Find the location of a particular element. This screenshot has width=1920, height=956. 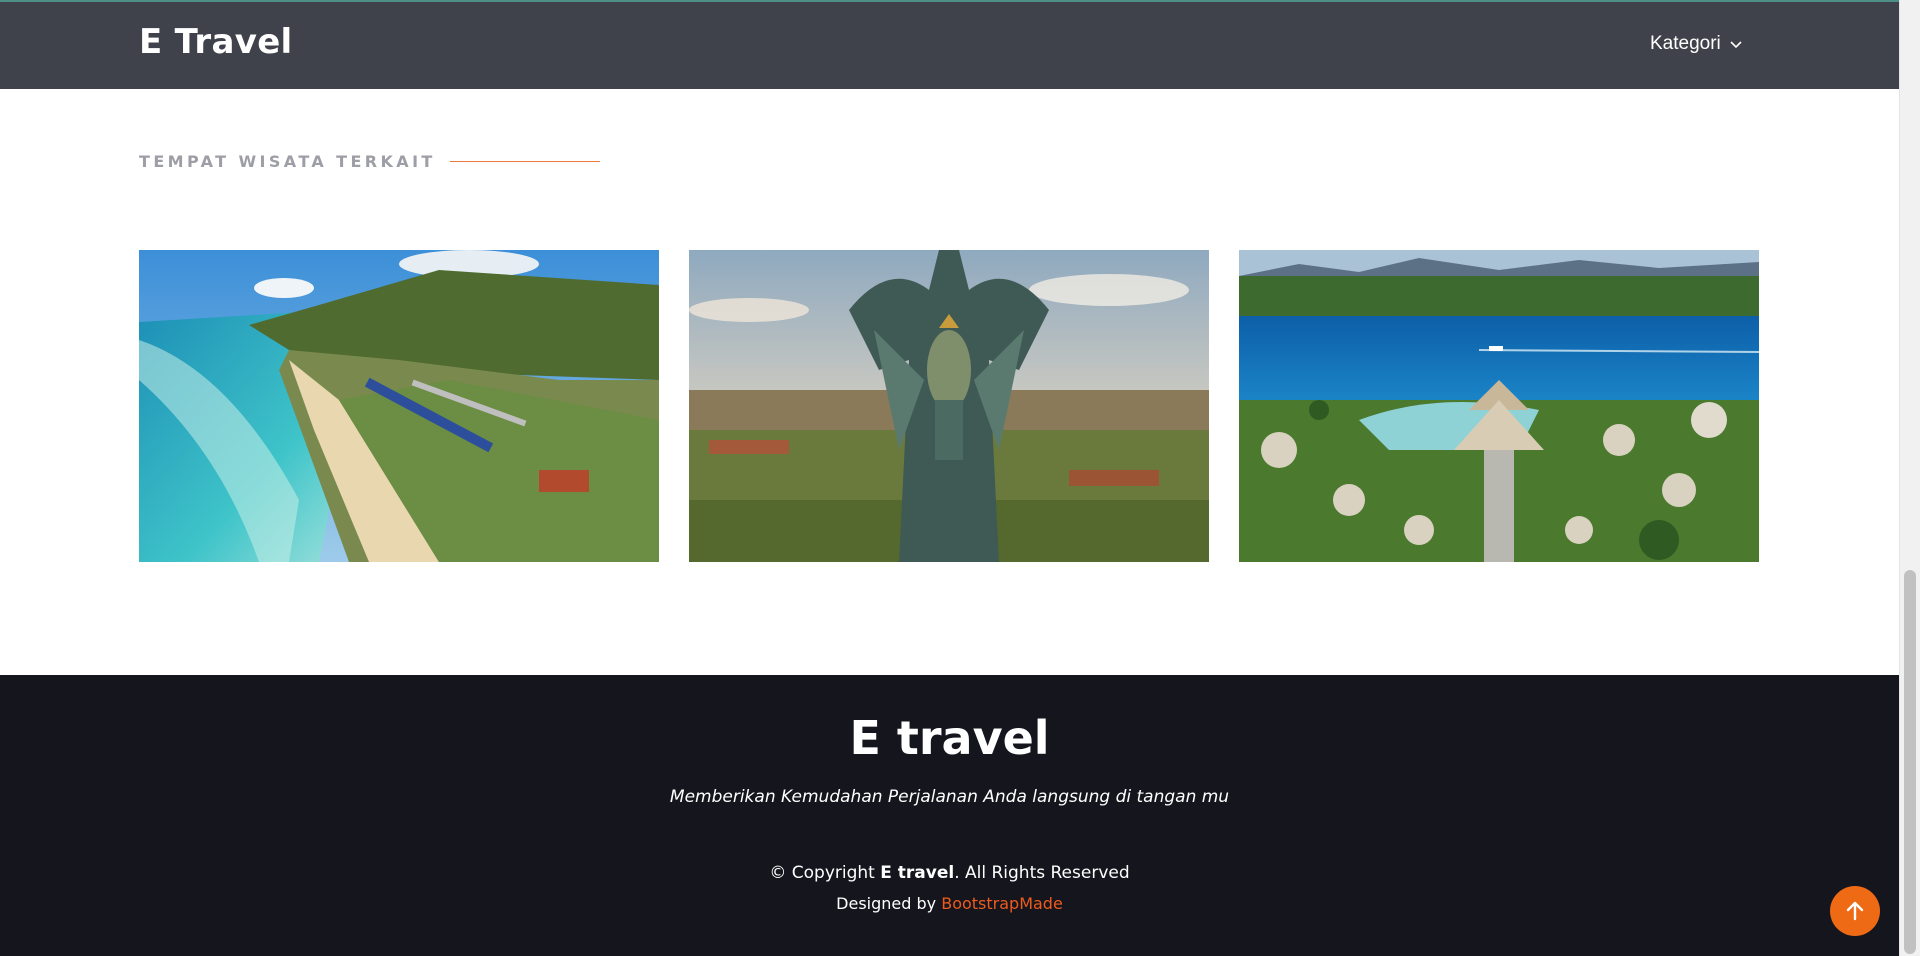

section-title-underline is located at coordinates (524, 161).